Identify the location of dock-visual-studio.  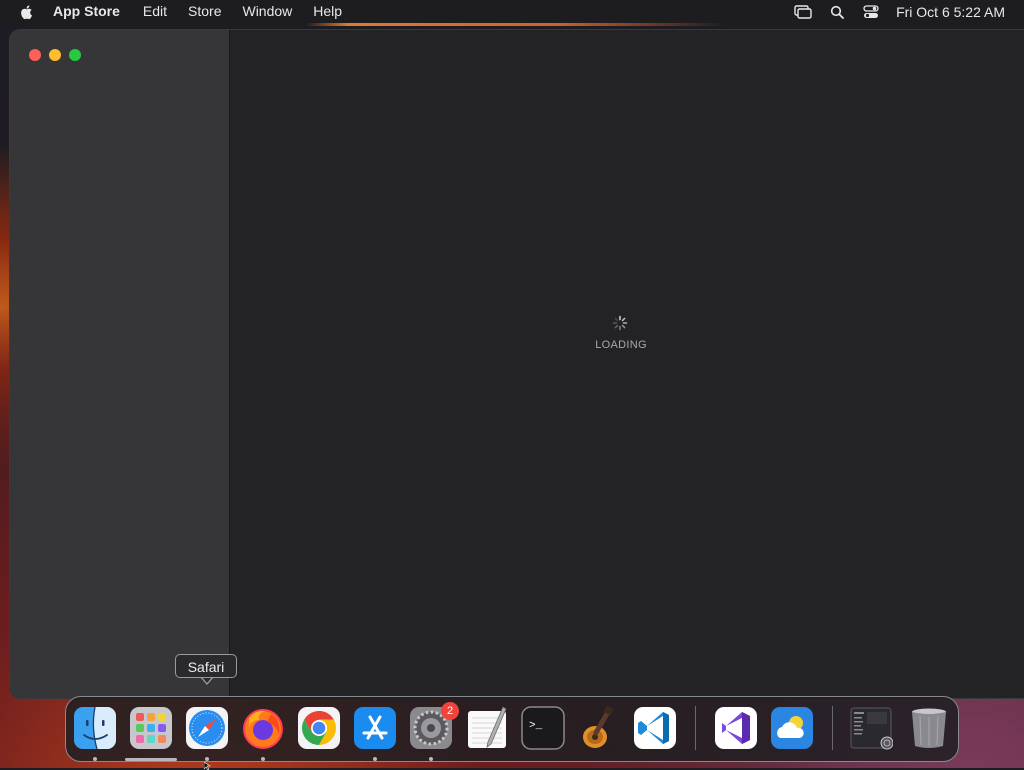
(736, 728).